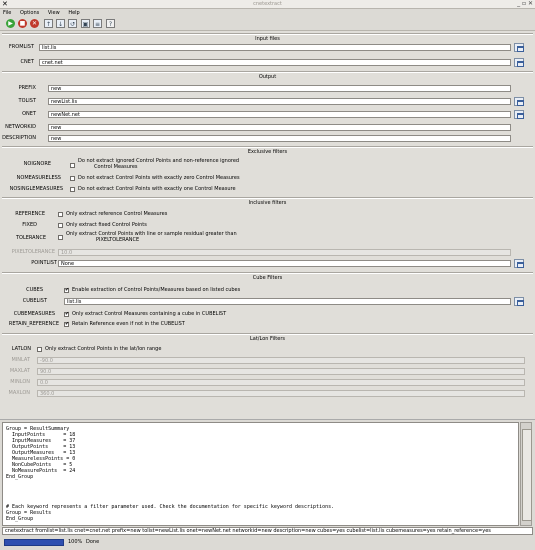 The height and width of the screenshot is (550, 535). What do you see at coordinates (97, 23) in the screenshot?
I see `log-icon: ≡` at bounding box center [97, 23].